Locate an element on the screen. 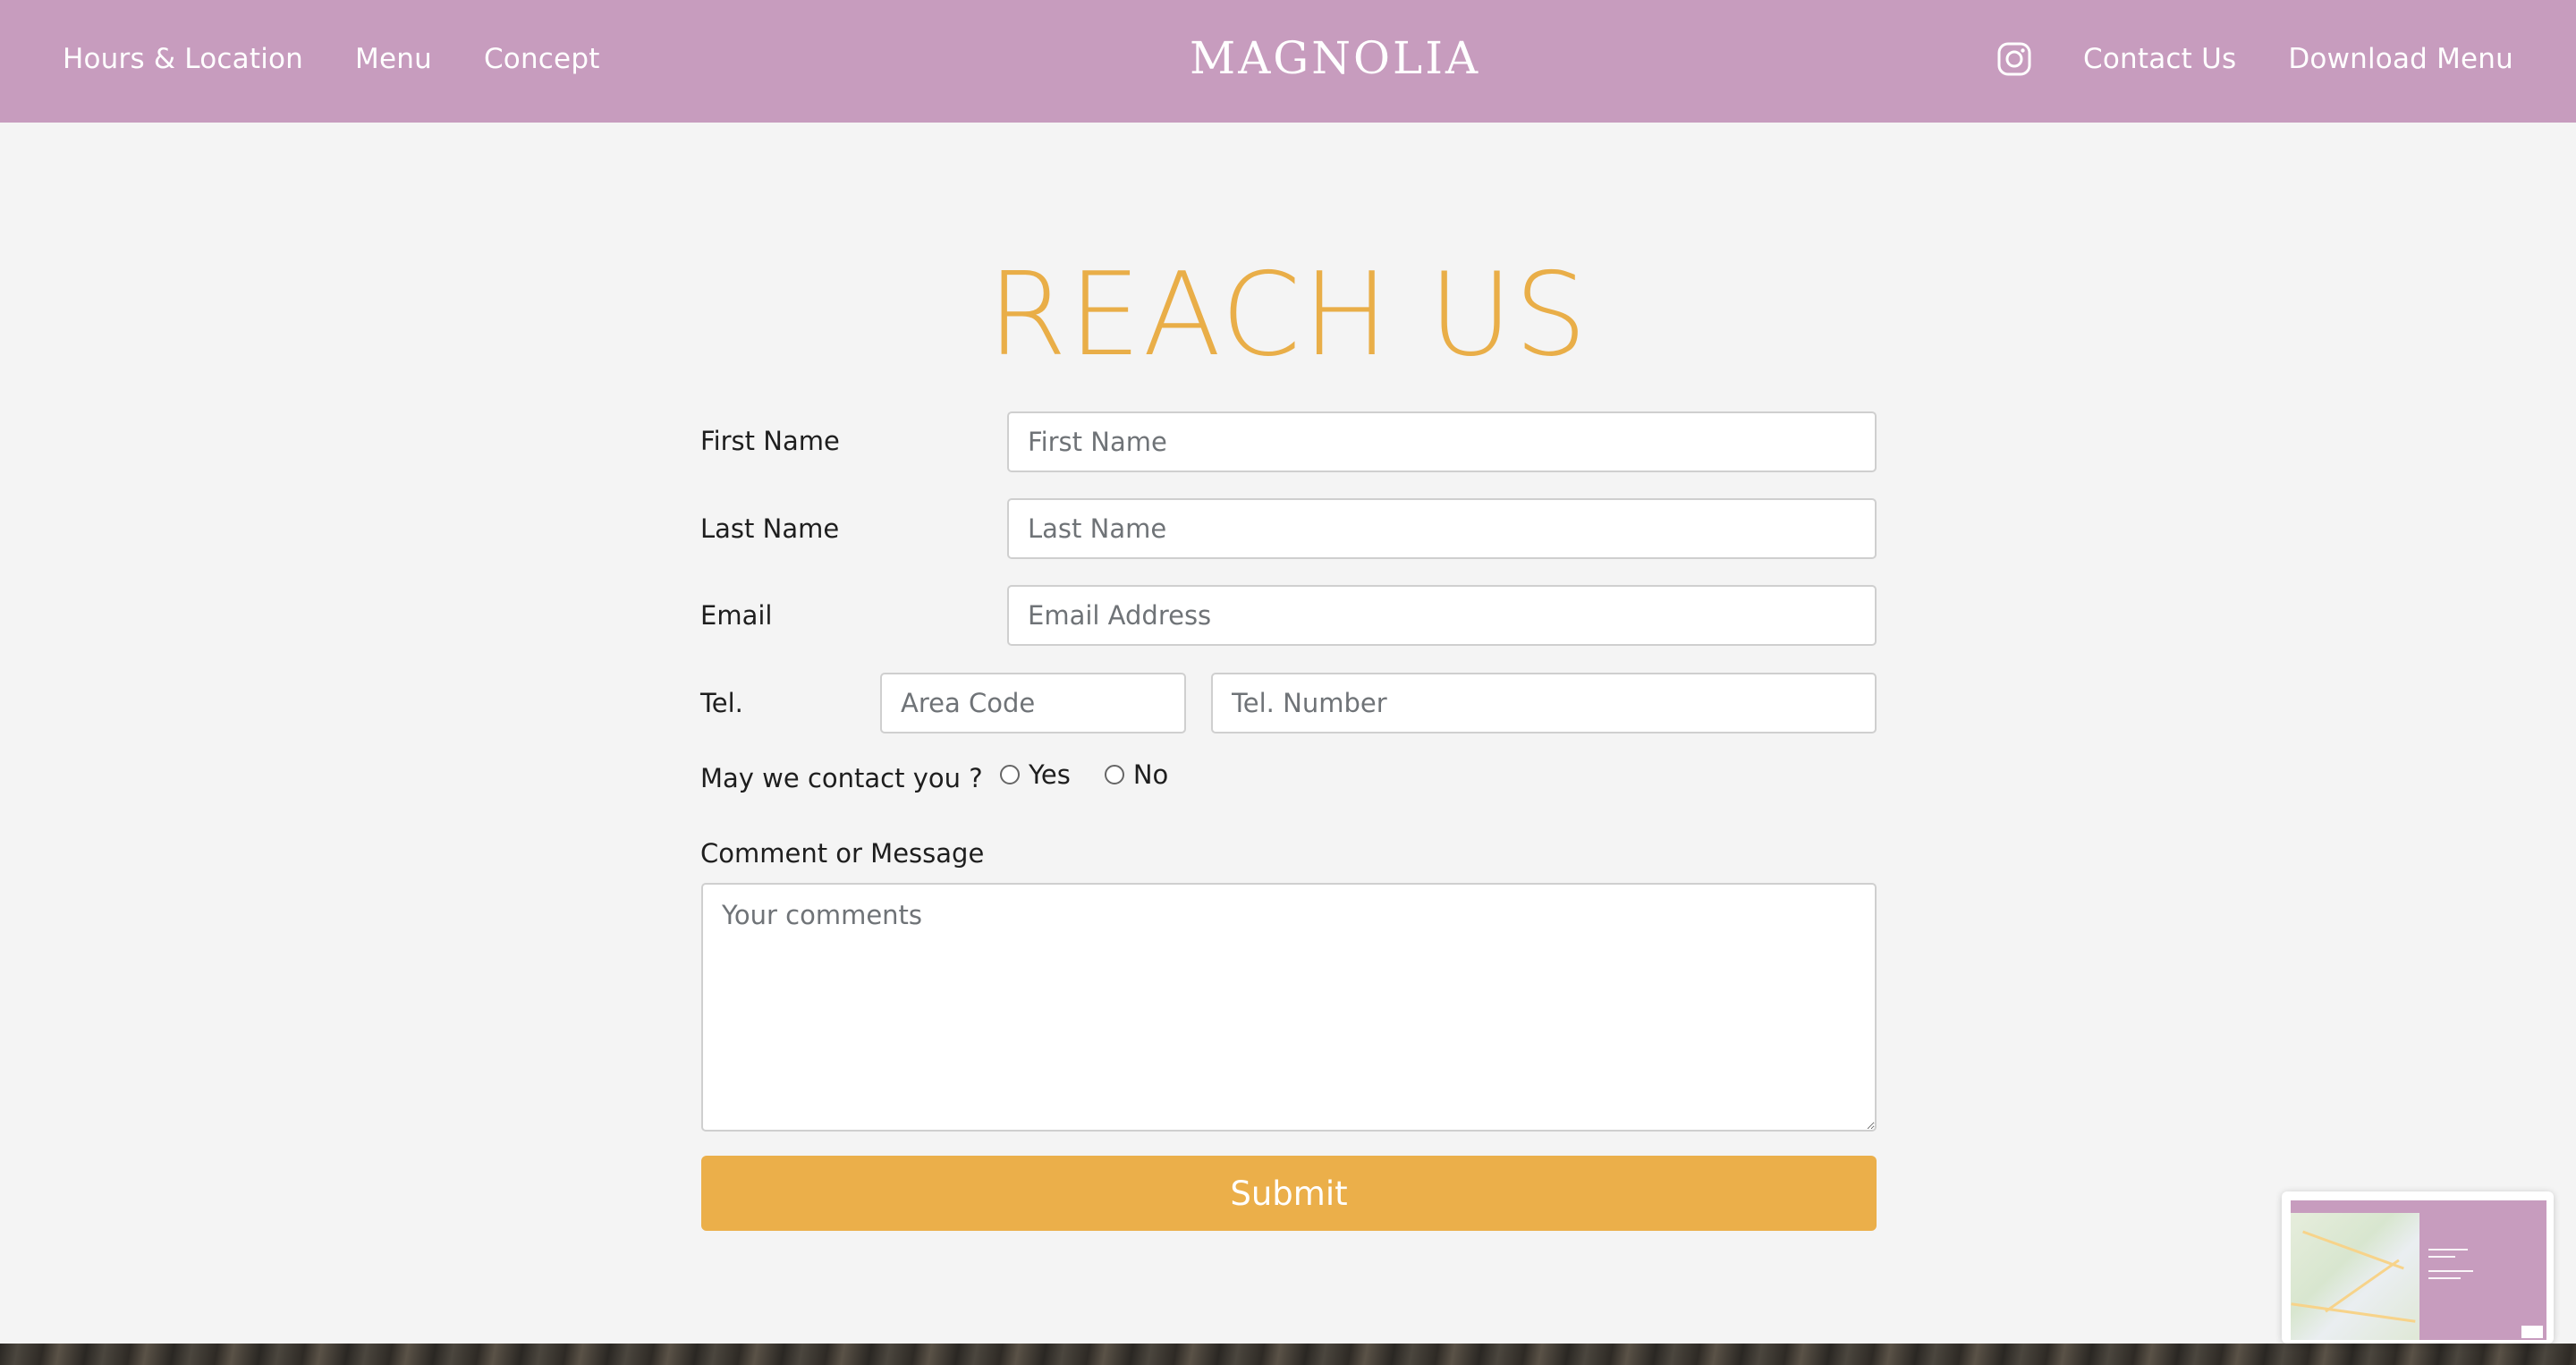 Image resolution: width=2576 pixels, height=1365 pixels. radio-no is located at coordinates (1114, 774).